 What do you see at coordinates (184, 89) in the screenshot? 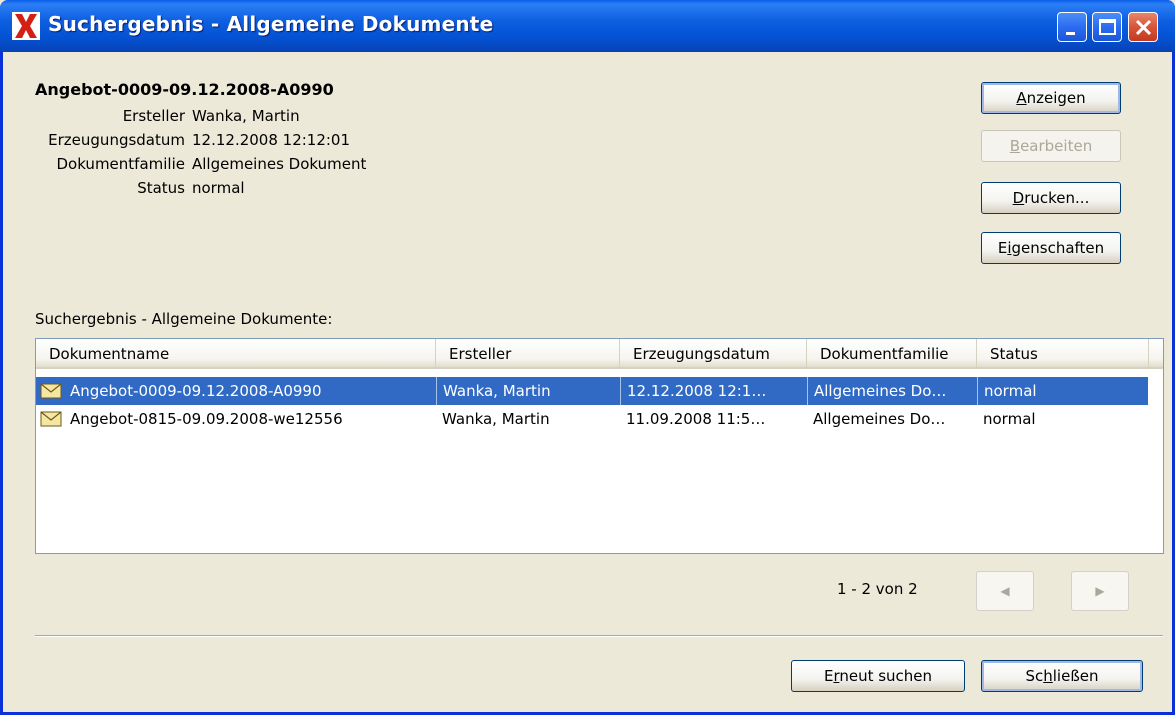
I see `document-name: Angebot-0009-09.12.2008-A0990` at bounding box center [184, 89].